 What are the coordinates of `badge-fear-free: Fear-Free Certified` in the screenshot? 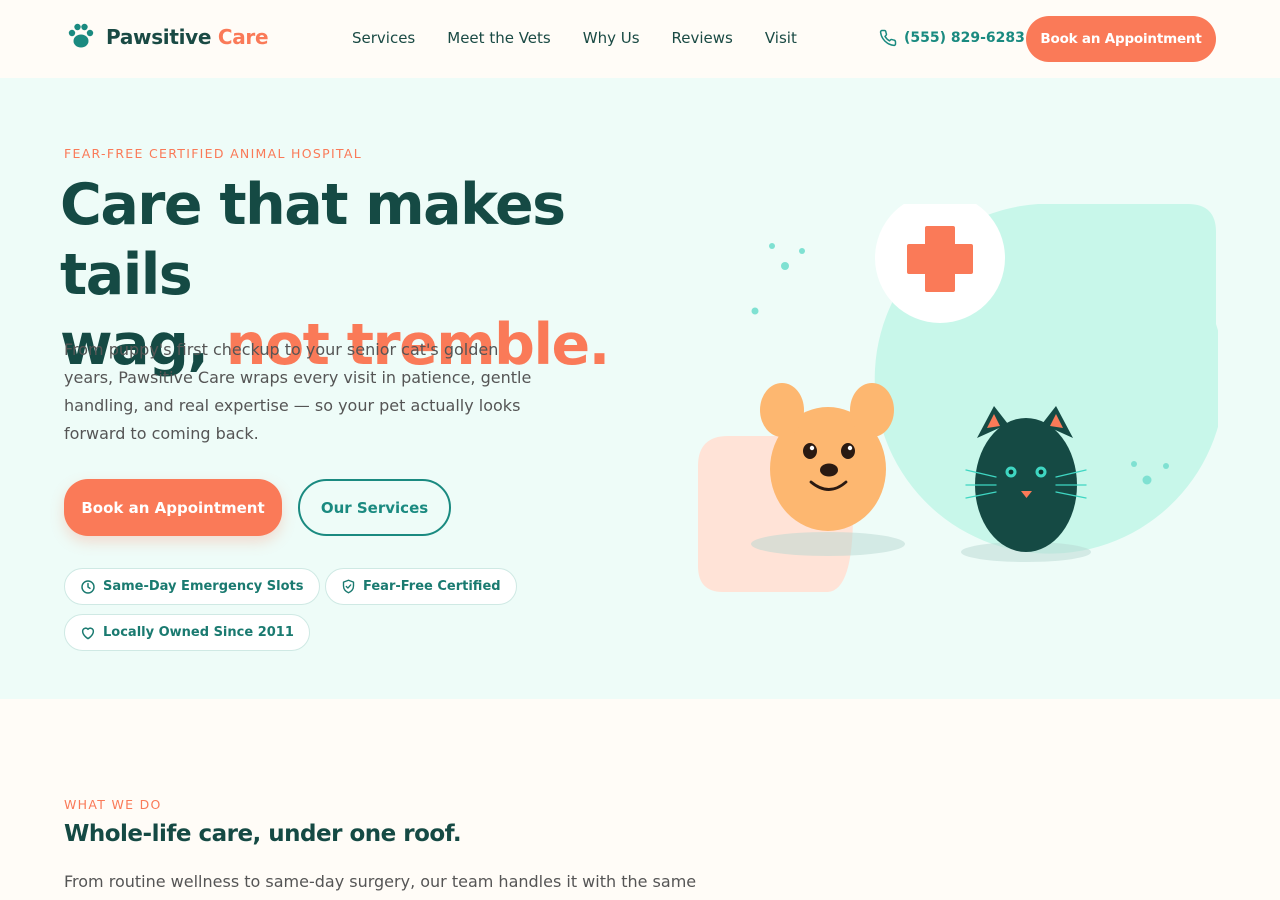 It's located at (421, 586).